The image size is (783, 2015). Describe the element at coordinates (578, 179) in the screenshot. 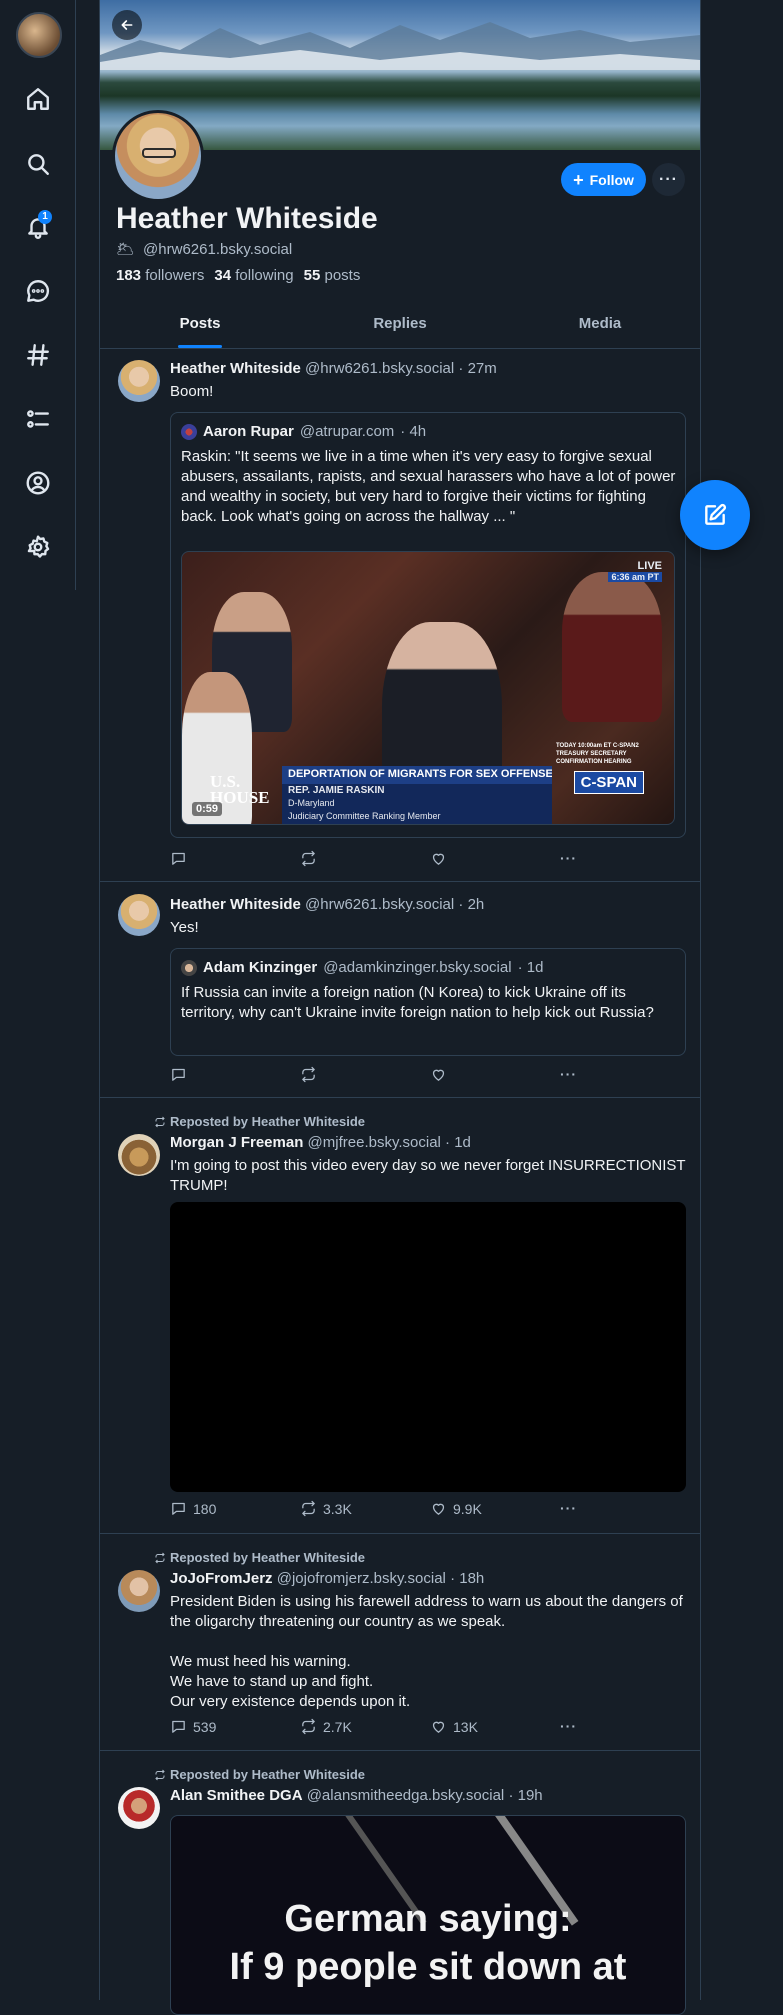

I see `plus-icon: +` at that location.